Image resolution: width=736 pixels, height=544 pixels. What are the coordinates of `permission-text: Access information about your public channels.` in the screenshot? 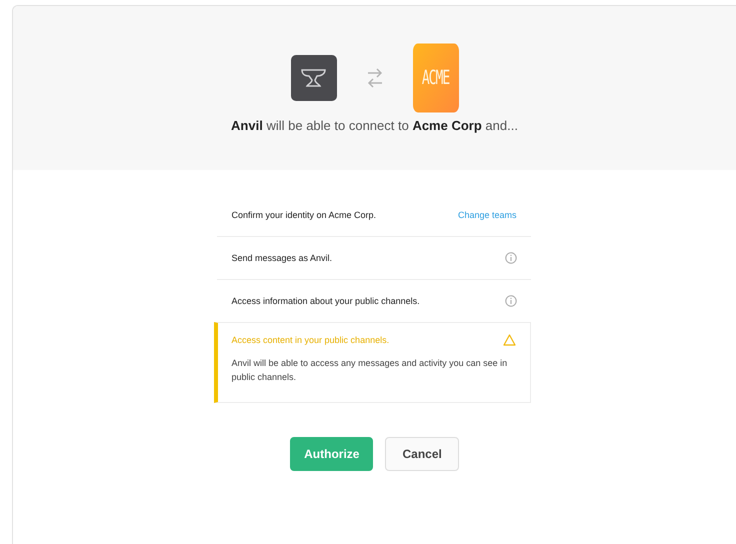 It's located at (326, 301).